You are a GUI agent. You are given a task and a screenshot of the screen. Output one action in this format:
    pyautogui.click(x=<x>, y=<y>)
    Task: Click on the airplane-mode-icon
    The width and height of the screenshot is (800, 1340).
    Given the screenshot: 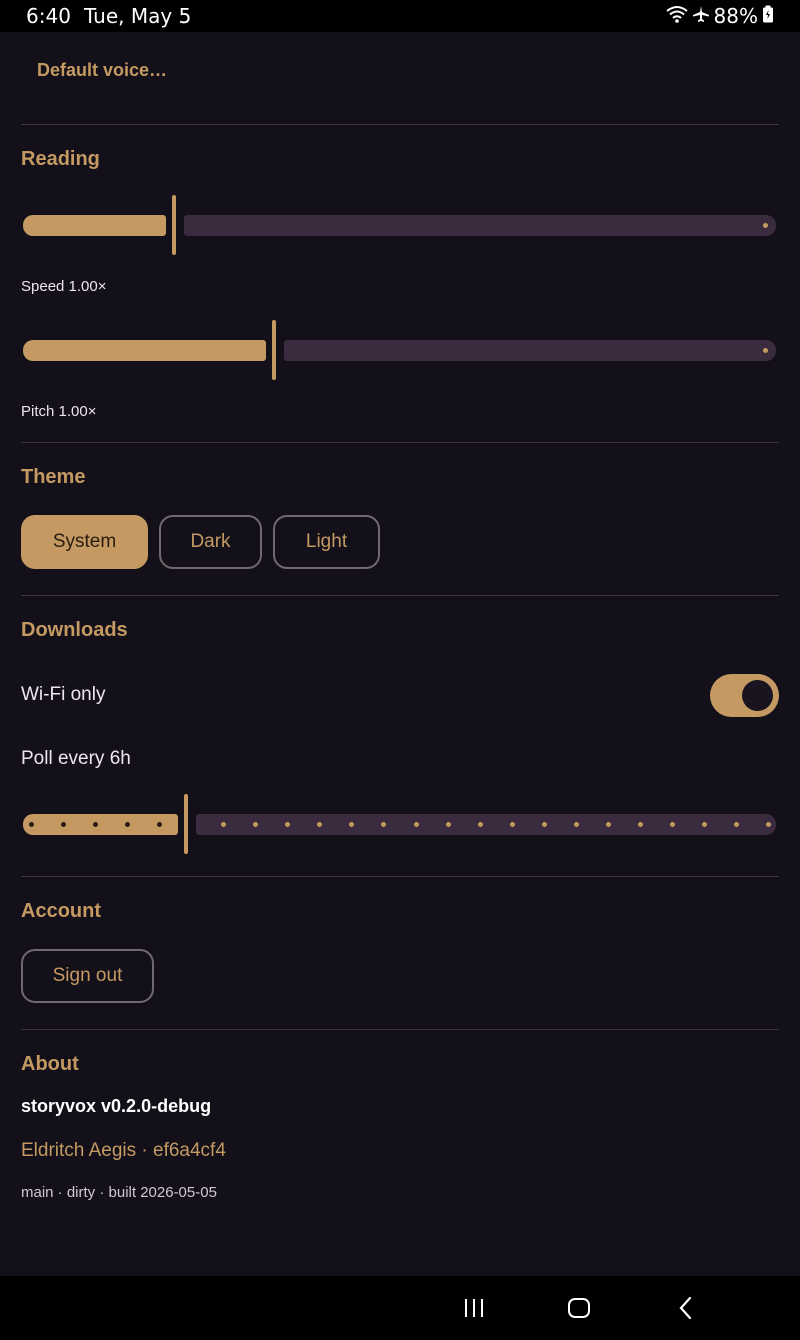 What is the action you would take?
    pyautogui.click(x=701, y=16)
    